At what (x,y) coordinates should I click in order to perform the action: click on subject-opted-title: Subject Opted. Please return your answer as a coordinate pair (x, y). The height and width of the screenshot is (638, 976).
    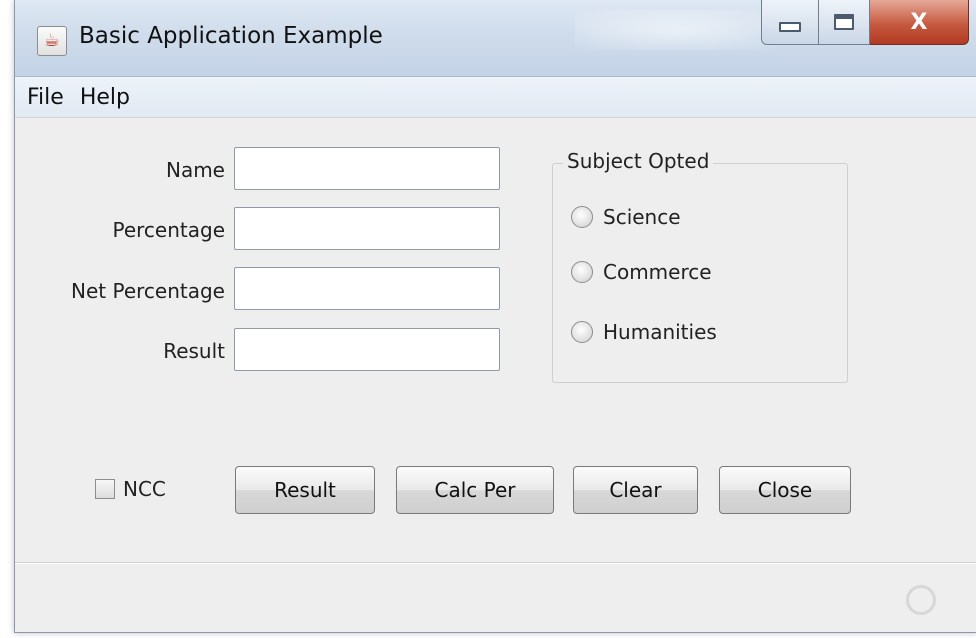
    Looking at the image, I should click on (638, 161).